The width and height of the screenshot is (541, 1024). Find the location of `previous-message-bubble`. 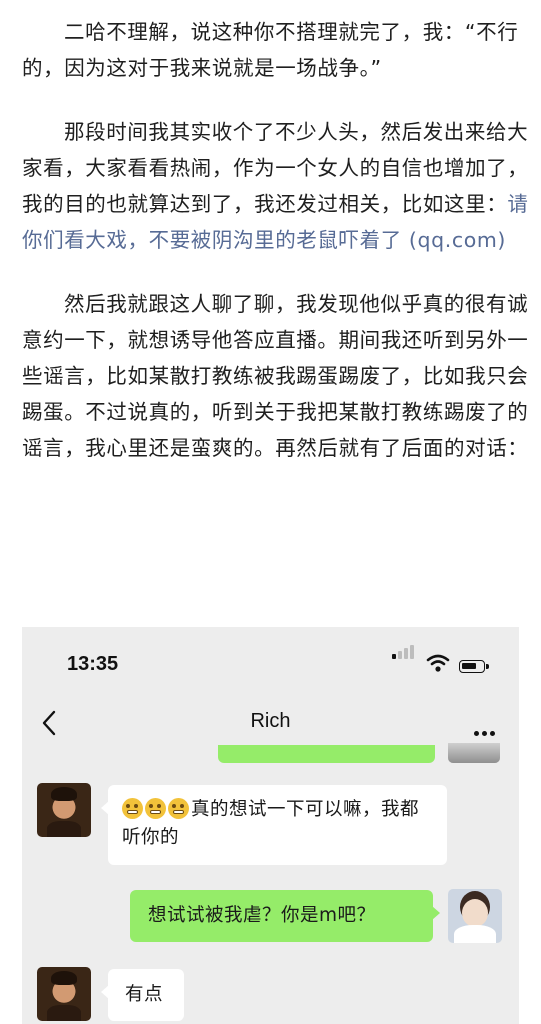

previous-message-bubble is located at coordinates (326, 754).